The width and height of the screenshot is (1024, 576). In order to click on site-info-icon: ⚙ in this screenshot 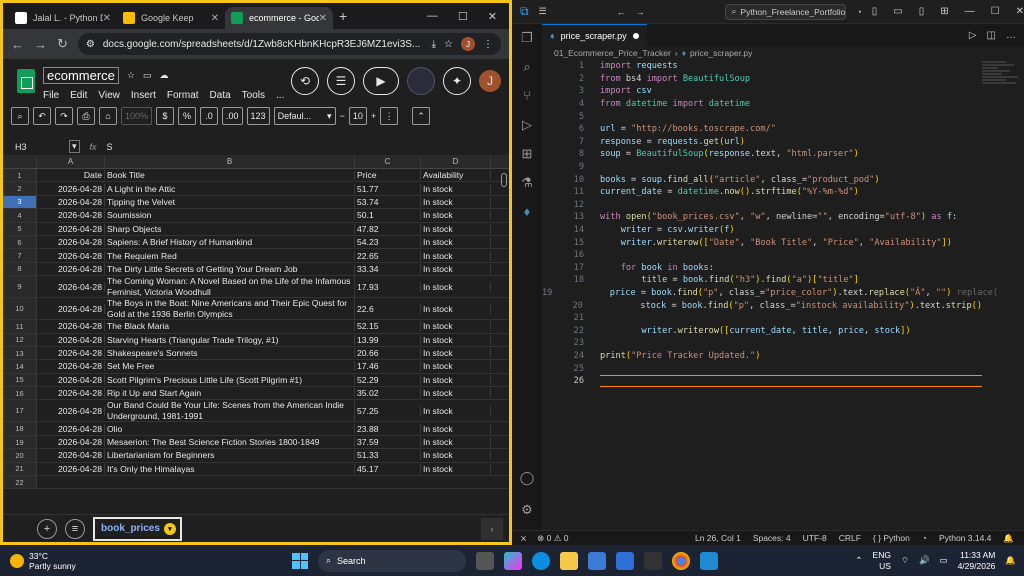, I will do `click(90, 44)`.